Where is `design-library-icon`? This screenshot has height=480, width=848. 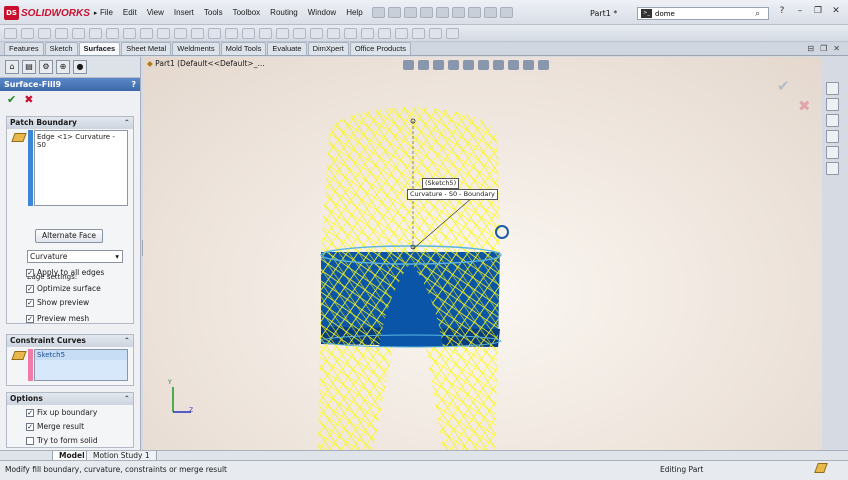
design-library-icon is located at coordinates (832, 104).